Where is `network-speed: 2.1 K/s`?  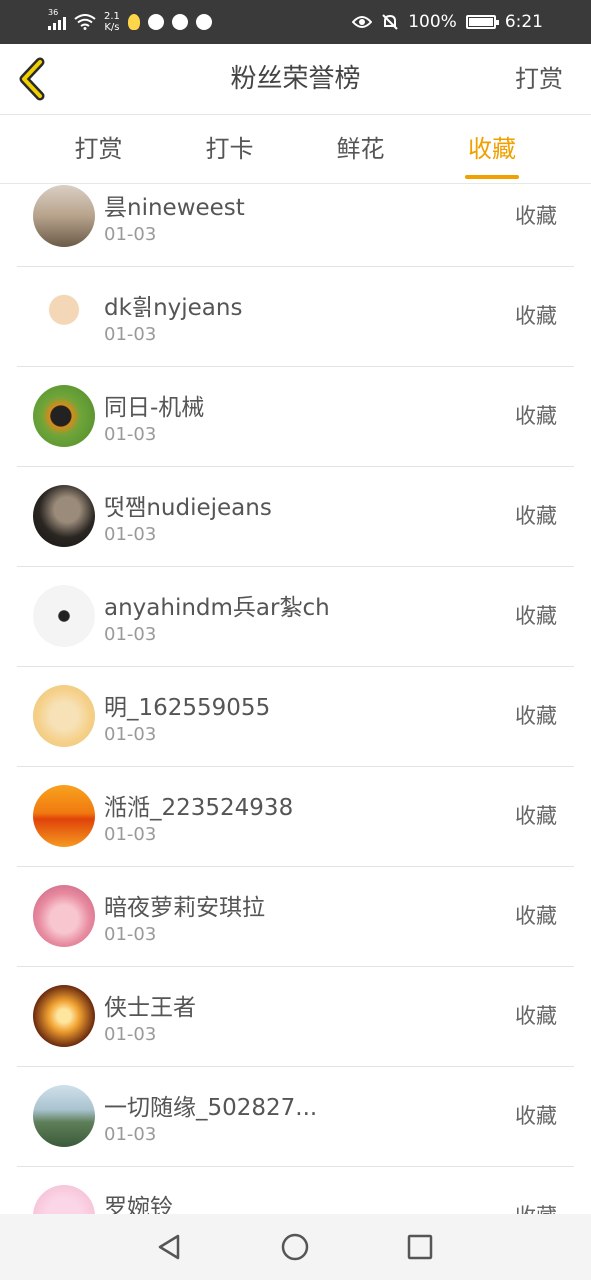
network-speed: 2.1 K/s is located at coordinates (112, 22).